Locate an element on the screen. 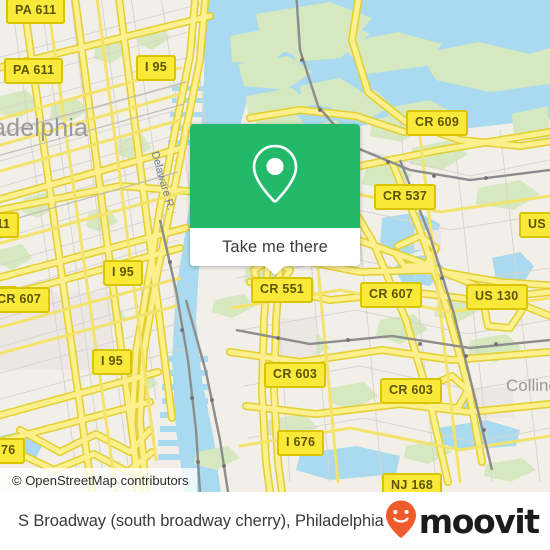 The width and height of the screenshot is (550, 550). popup-pointer-tail is located at coordinates (275, 270).